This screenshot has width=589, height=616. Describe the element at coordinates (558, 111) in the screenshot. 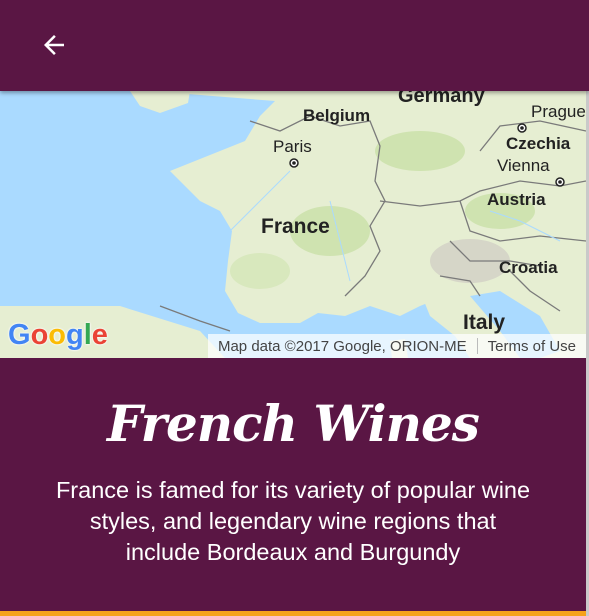

I see `map-label-prague: Prague` at that location.